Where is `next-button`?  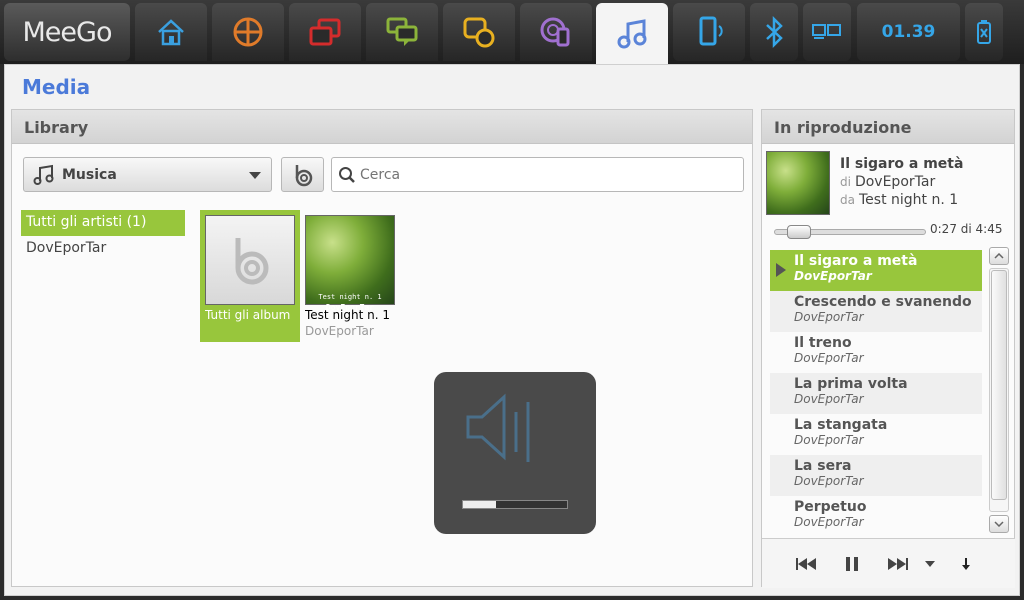
next-button is located at coordinates (898, 564).